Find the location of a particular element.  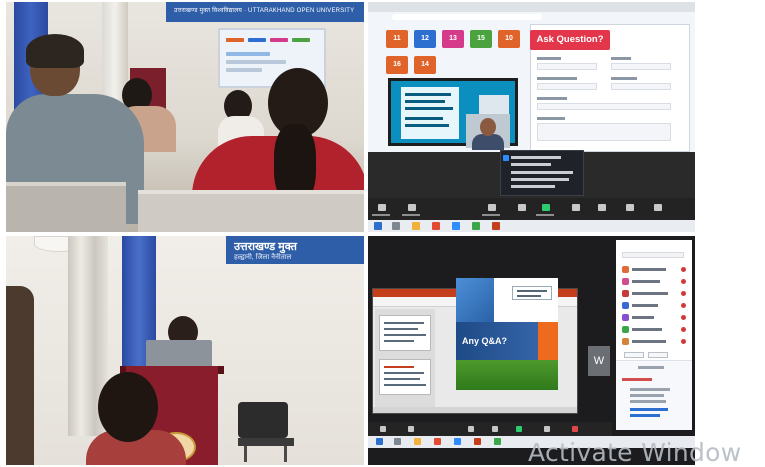

slide-blue-block is located at coordinates (475, 300).